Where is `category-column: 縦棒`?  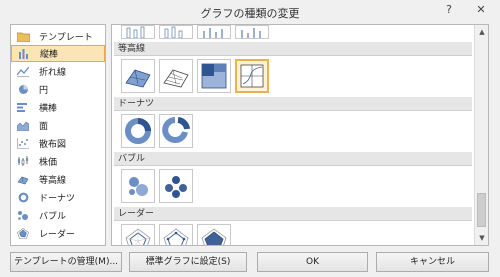 category-column: 縦棒 is located at coordinates (58, 53).